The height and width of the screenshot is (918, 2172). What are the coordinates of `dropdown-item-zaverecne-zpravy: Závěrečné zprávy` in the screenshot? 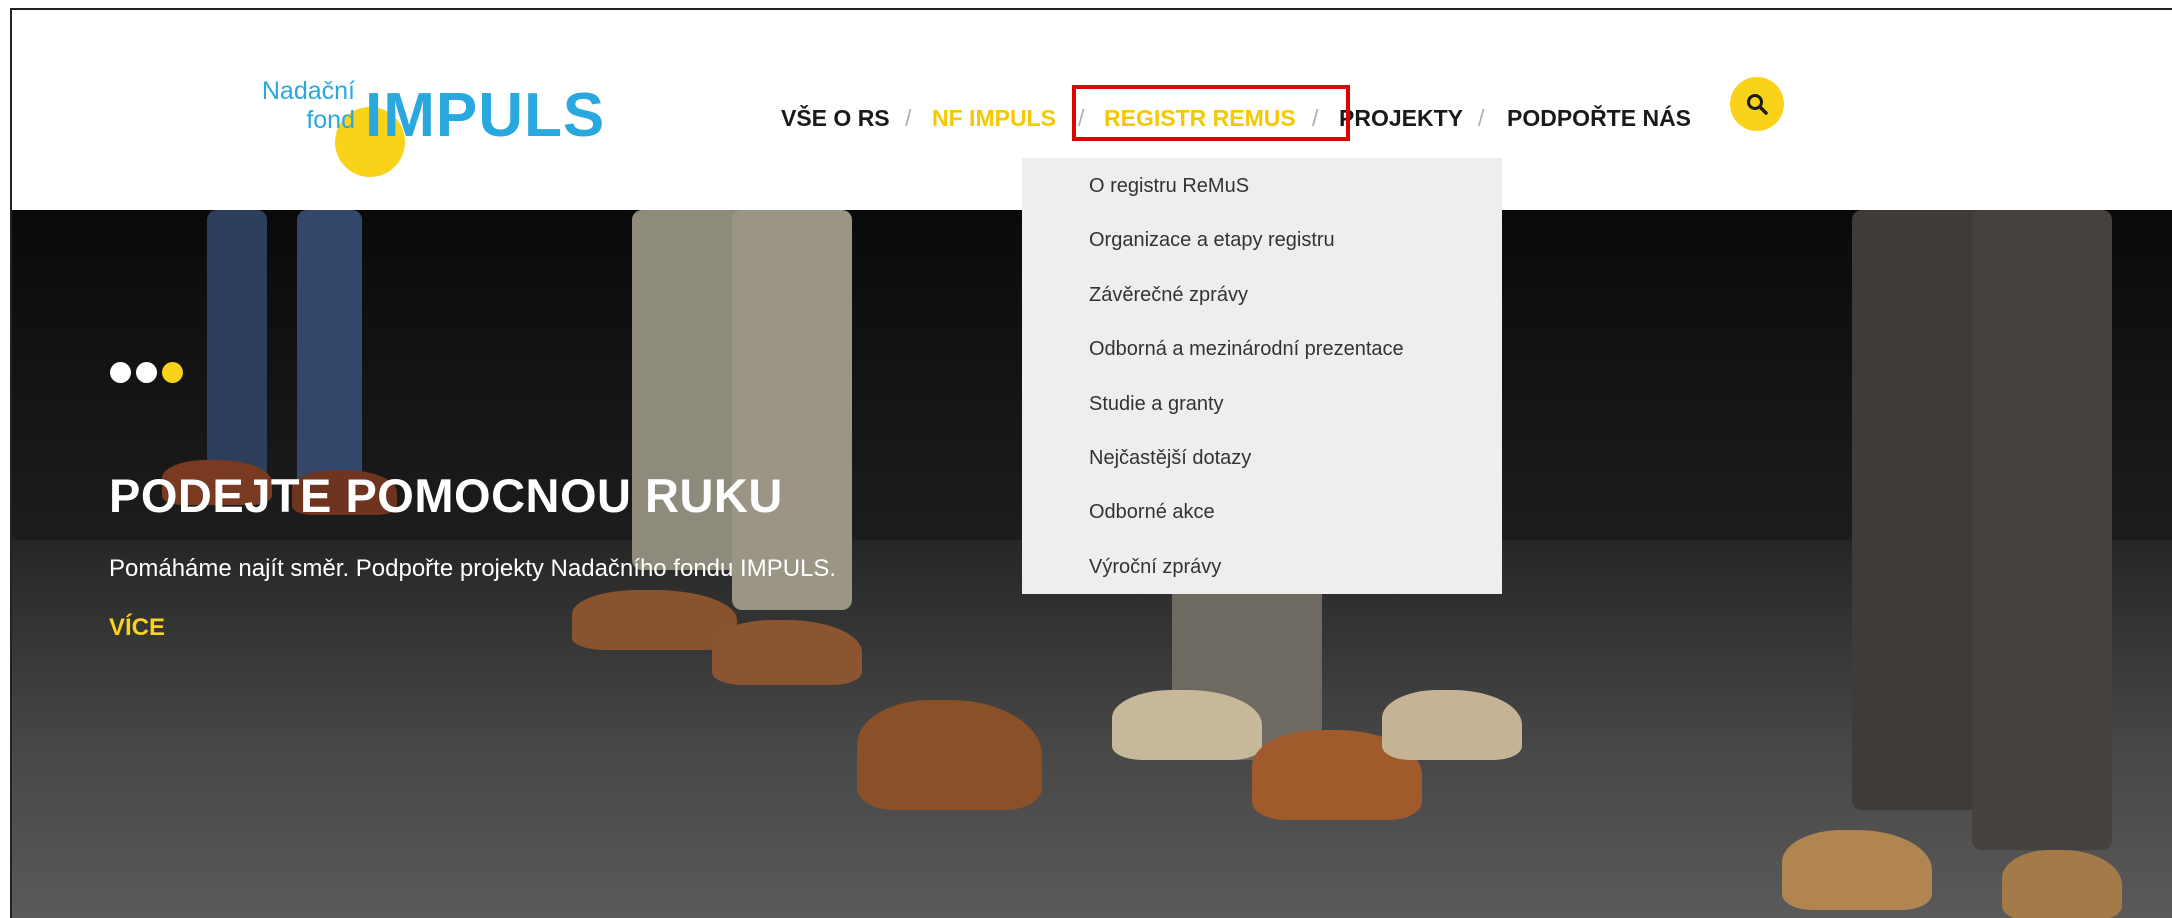 It's located at (1262, 308).